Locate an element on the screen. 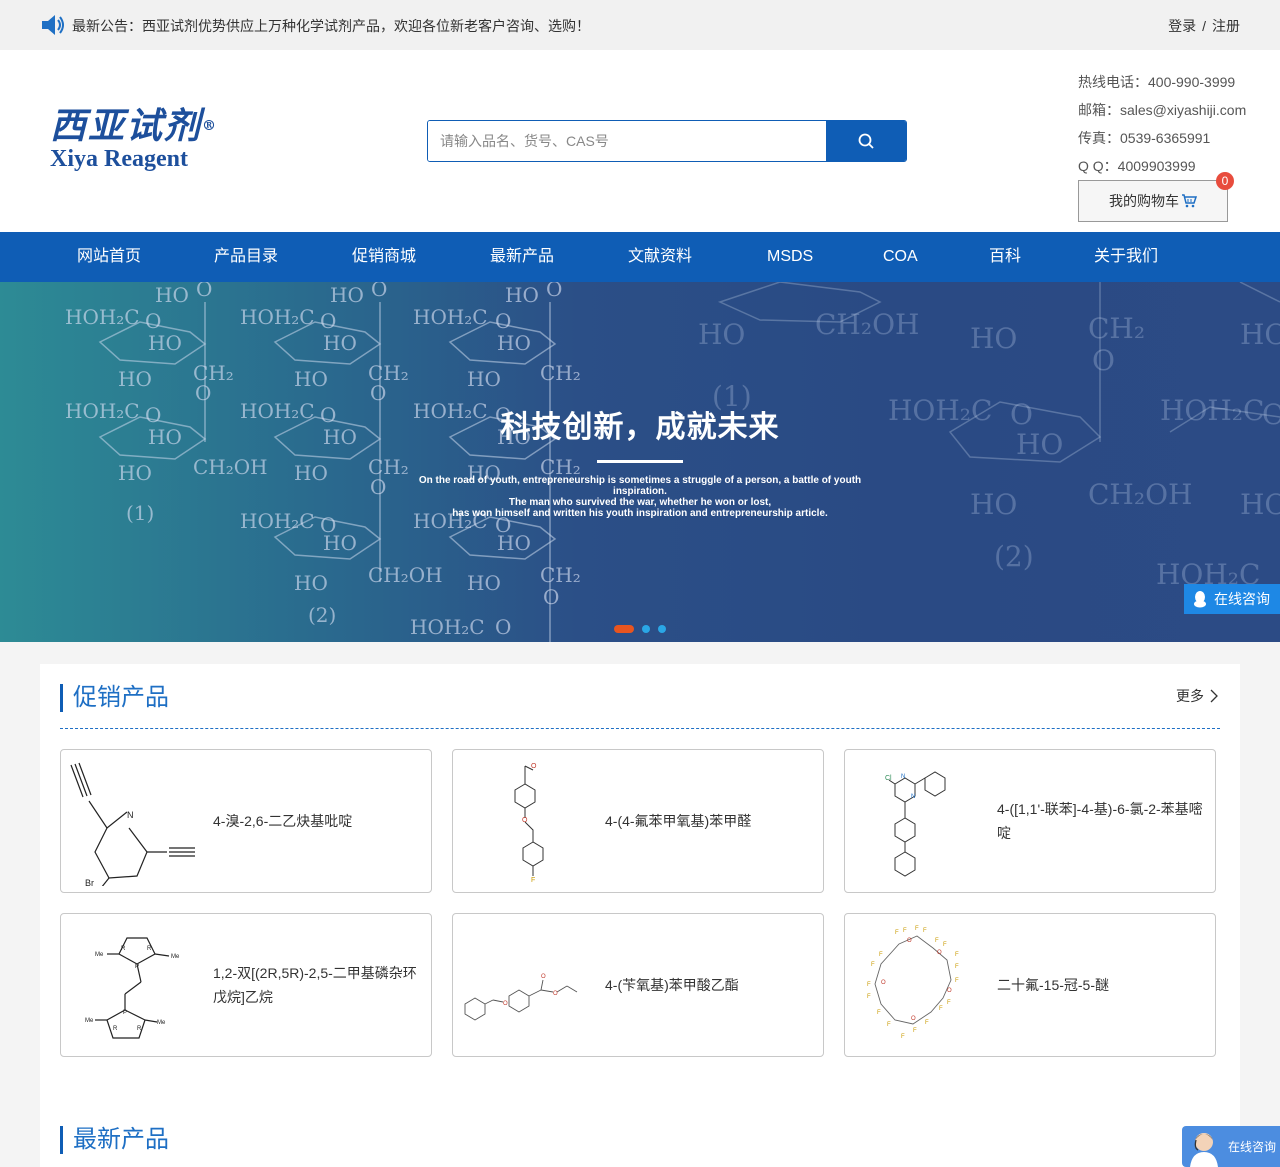 This screenshot has height=1167, width=1280. svg-text: (2) is located at coordinates (1014, 556).